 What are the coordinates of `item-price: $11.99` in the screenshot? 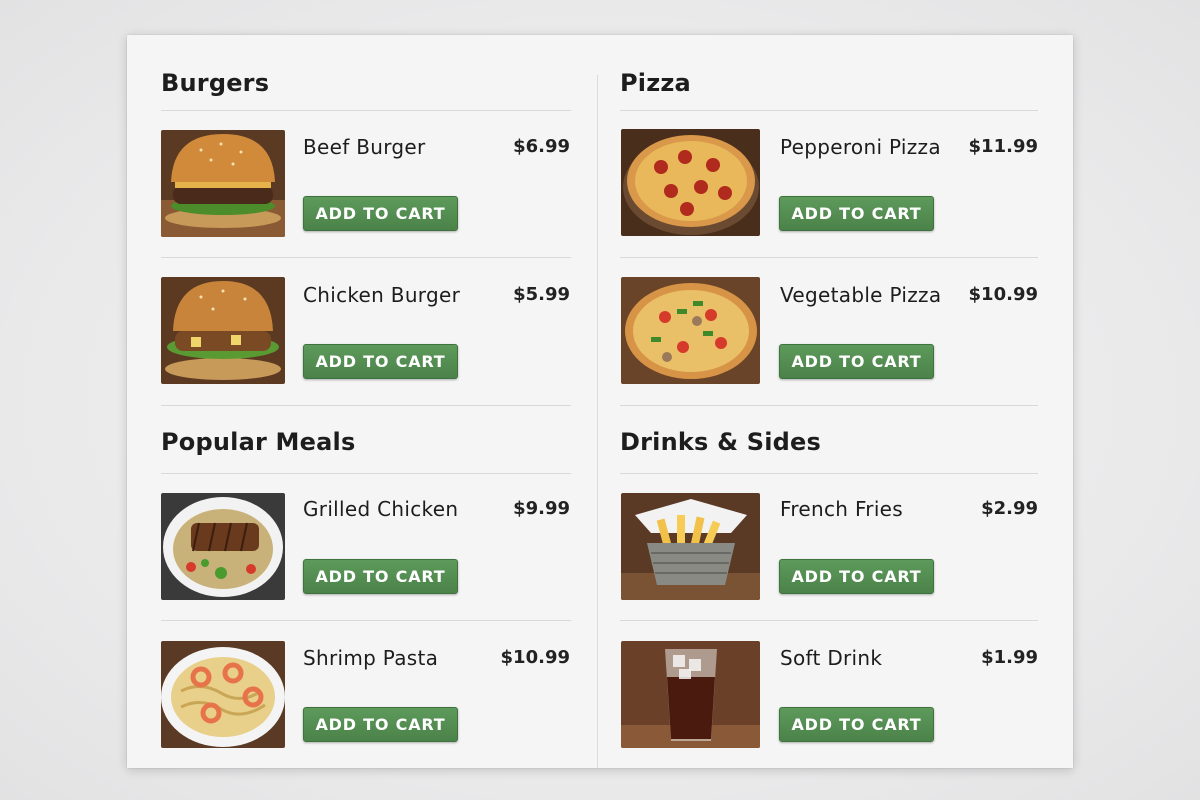 It's located at (1003, 146).